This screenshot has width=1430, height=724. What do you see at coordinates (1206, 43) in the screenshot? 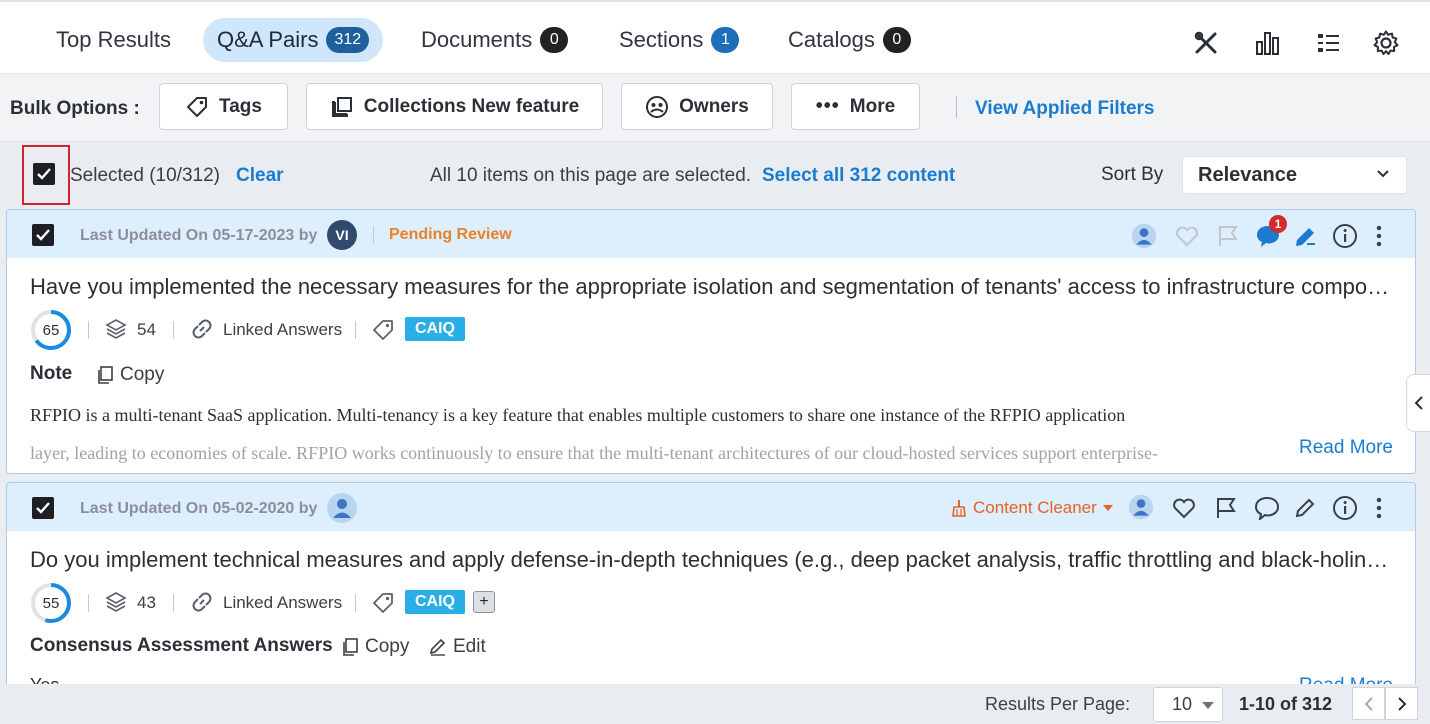
I see `tools-icon` at bounding box center [1206, 43].